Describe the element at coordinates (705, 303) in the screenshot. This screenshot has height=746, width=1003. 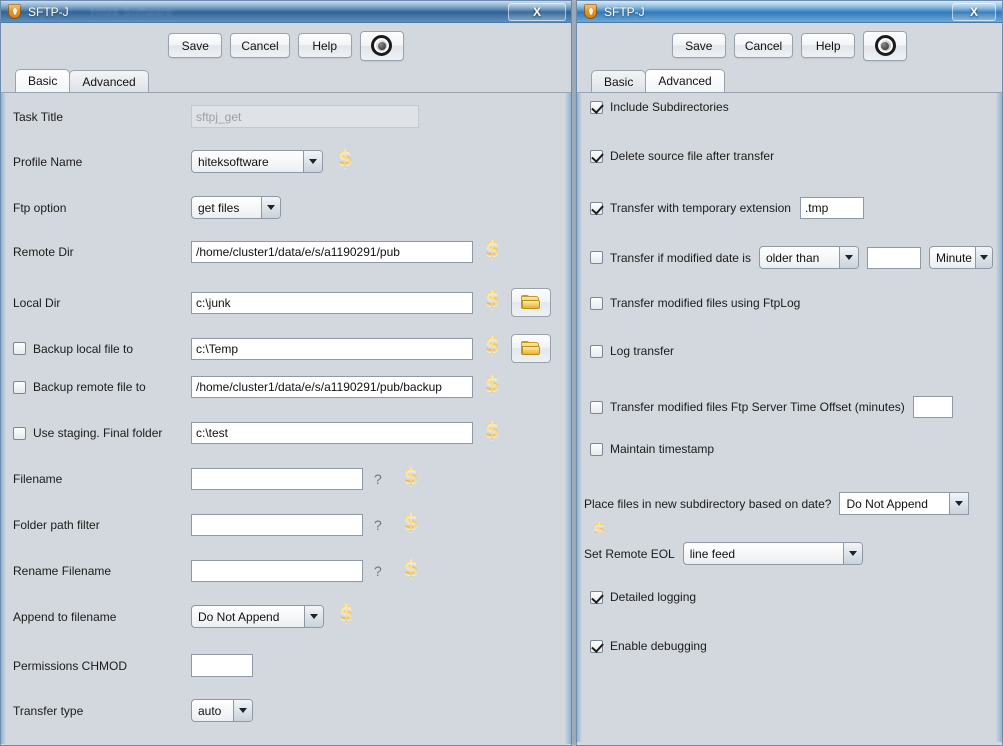
I see `ftplog-label: Transfer modified files using FtpLog` at that location.